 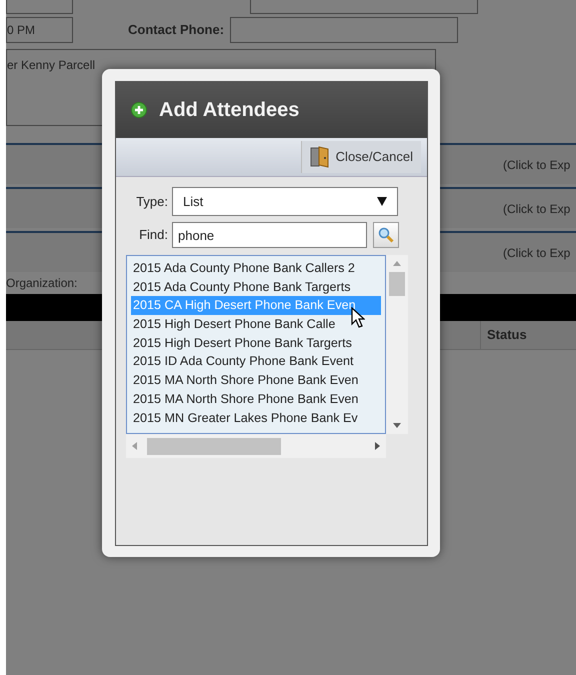 I want to click on field-label: Contact Phone:, so click(x=176, y=30).